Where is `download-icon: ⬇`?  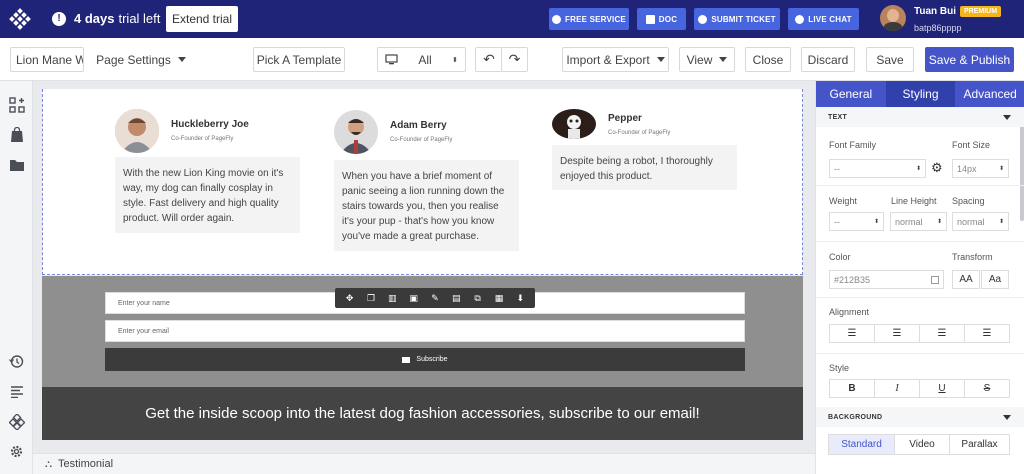
download-icon: ⬇ is located at coordinates (520, 298).